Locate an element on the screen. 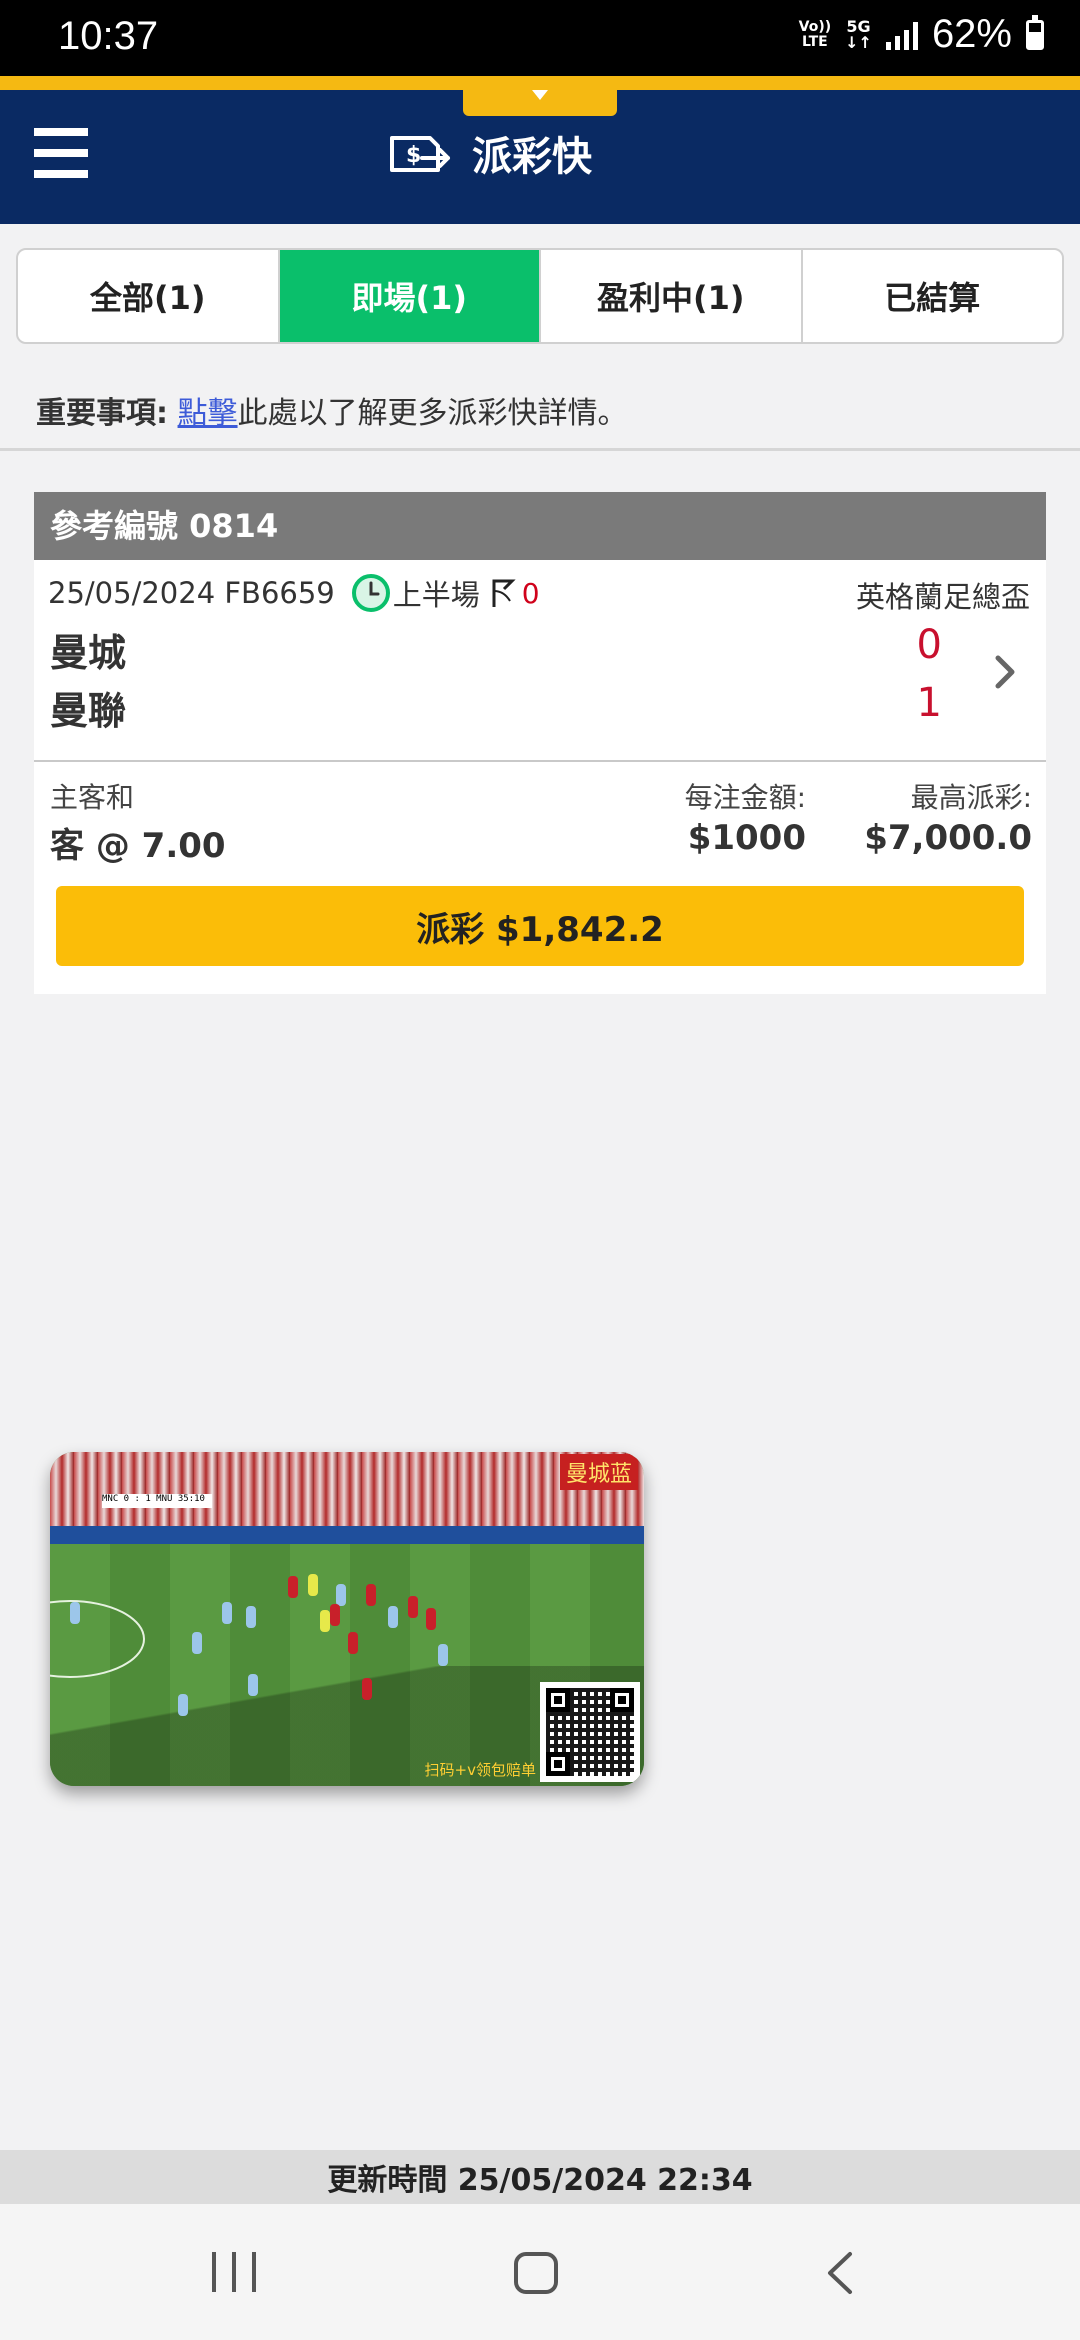  advertising-board is located at coordinates (347, 1535).